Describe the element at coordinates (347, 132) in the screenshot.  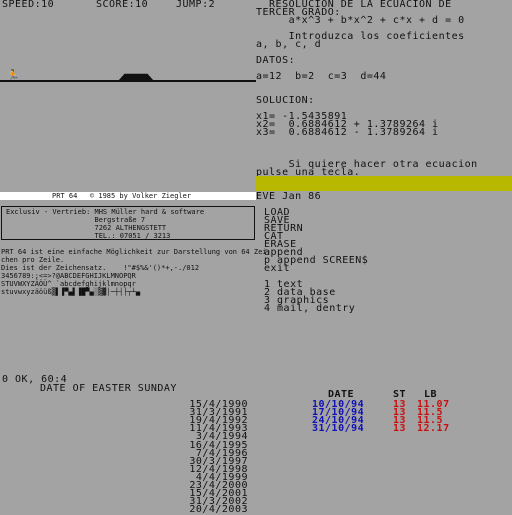
I see `solver-line: x3= 0.6884612 - 1.3789264 i` at that location.